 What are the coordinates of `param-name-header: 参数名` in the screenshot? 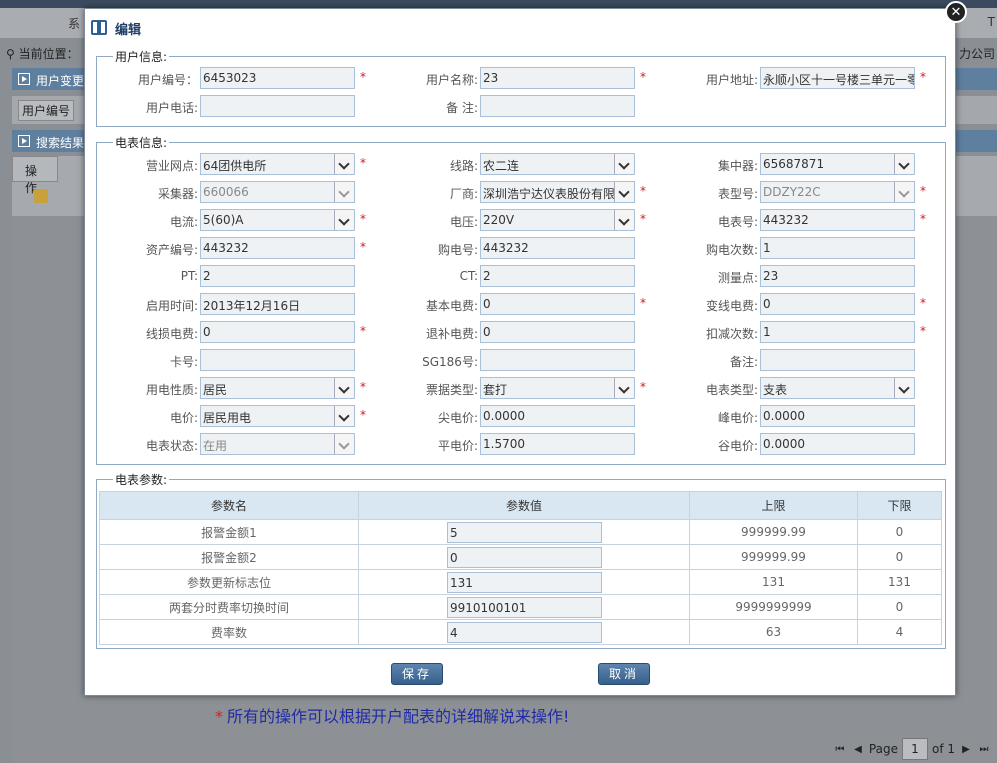 It's located at (229, 505).